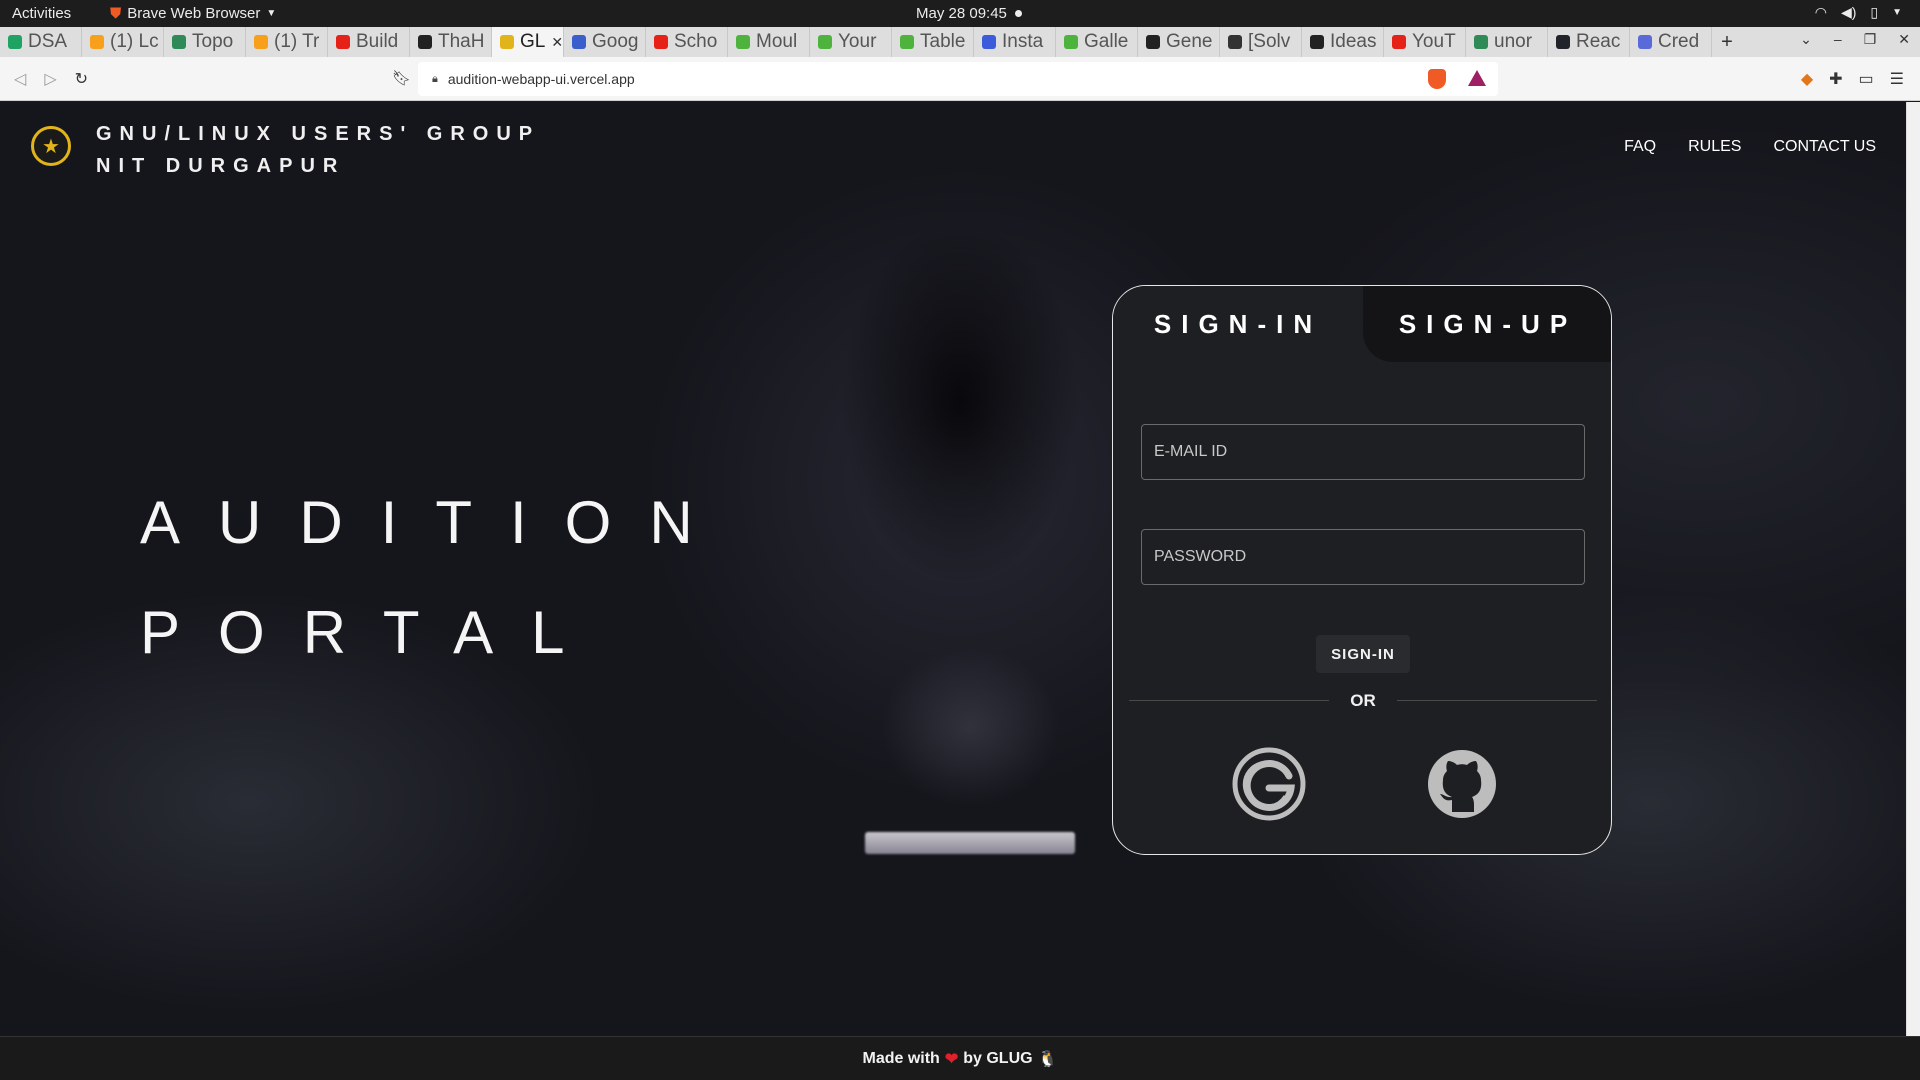  I want to click on glug-icon, so click(507, 42).